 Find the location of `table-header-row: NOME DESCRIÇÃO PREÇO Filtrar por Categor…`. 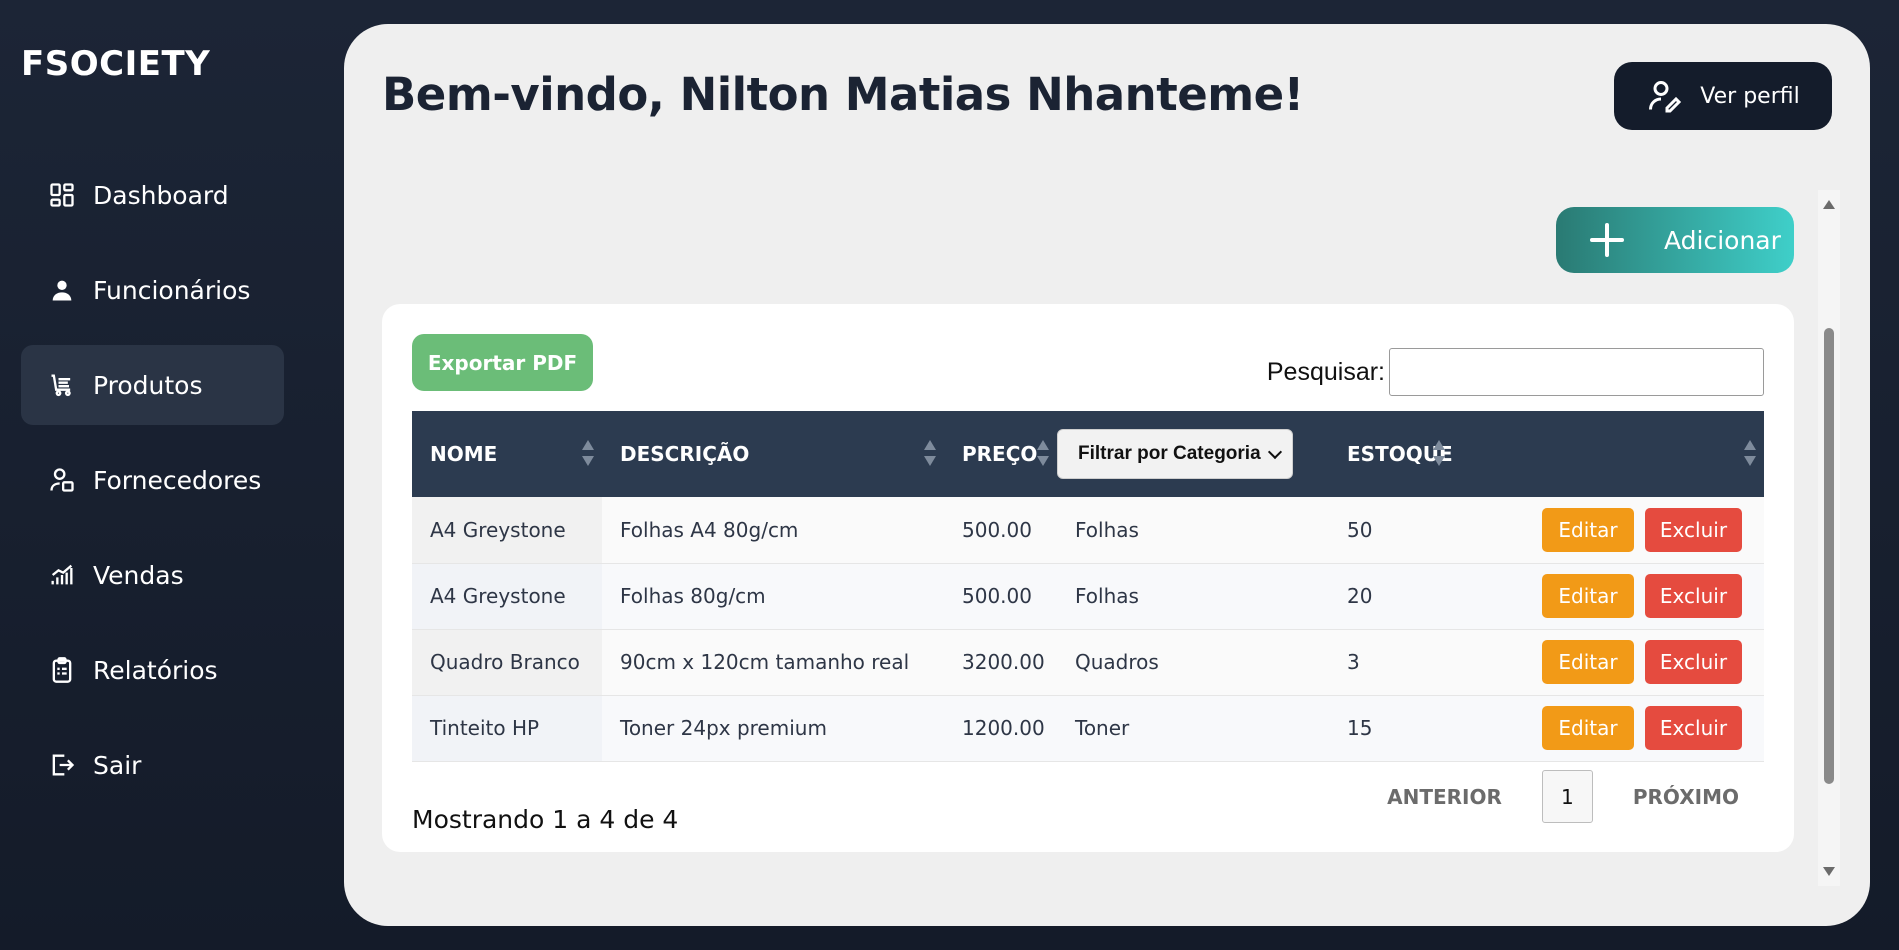

table-header-row: NOME DESCRIÇÃO PREÇO Filtrar por Categor… is located at coordinates (1088, 454).